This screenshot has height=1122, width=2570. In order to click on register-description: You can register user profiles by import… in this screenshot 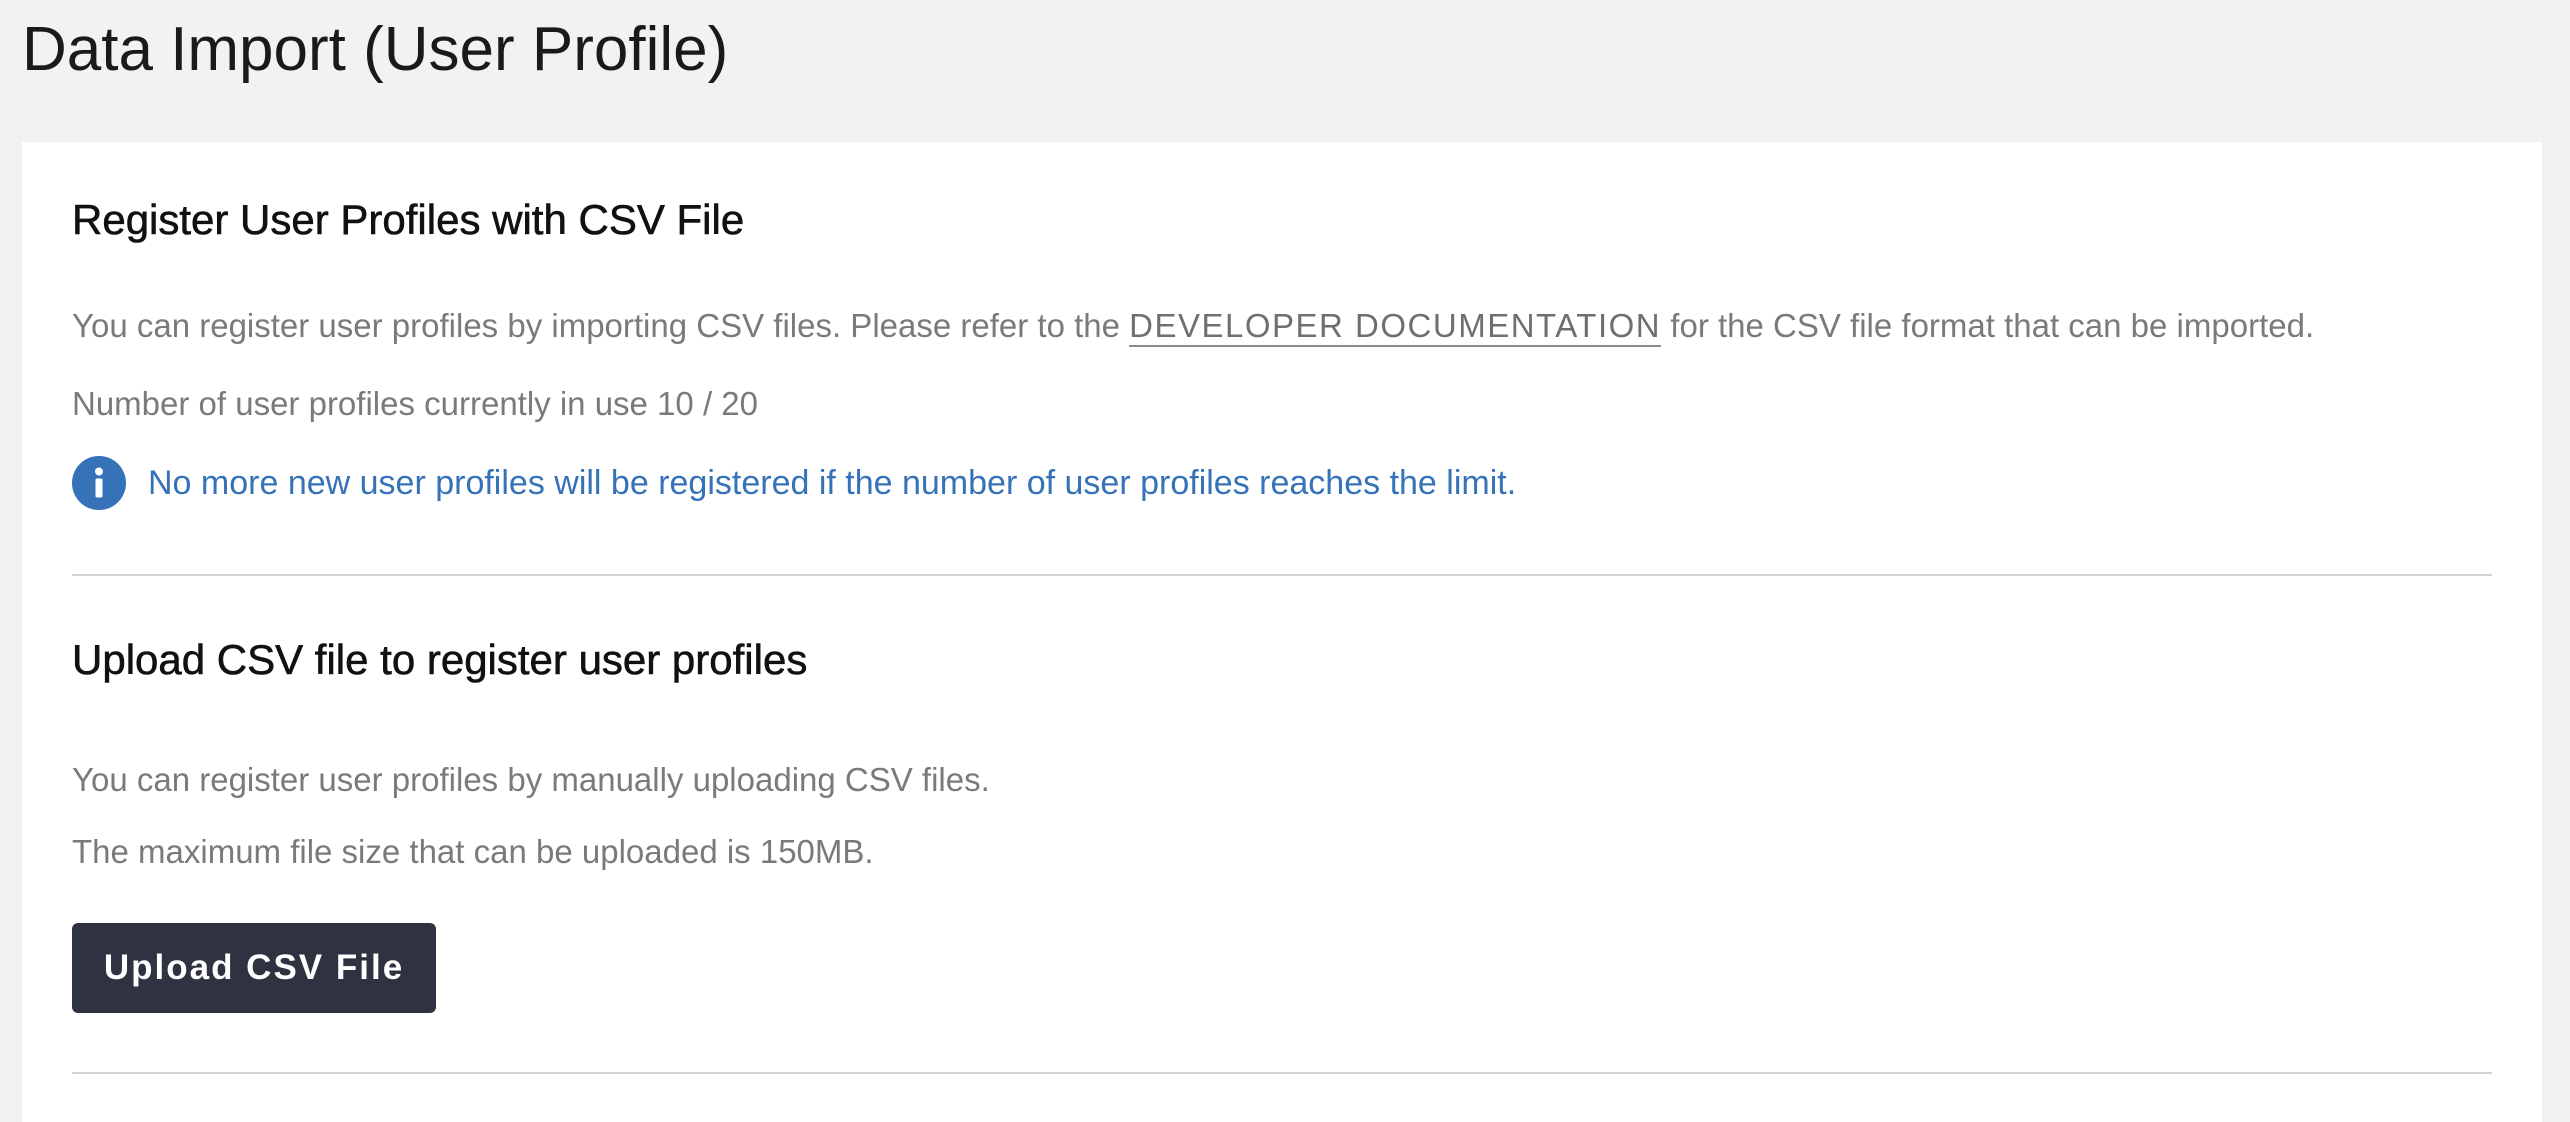, I will do `click(1282, 326)`.